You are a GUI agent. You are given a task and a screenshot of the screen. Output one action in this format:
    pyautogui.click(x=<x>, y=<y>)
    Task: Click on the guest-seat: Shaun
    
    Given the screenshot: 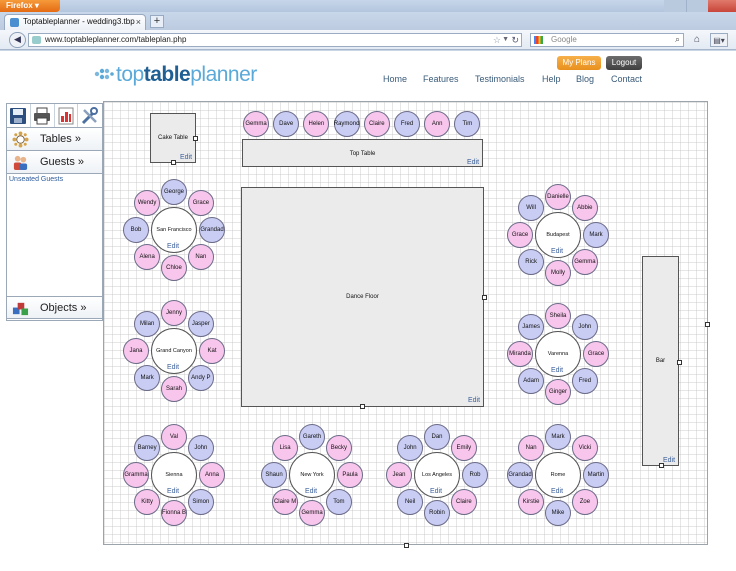 What is the action you would take?
    pyautogui.click(x=274, y=475)
    